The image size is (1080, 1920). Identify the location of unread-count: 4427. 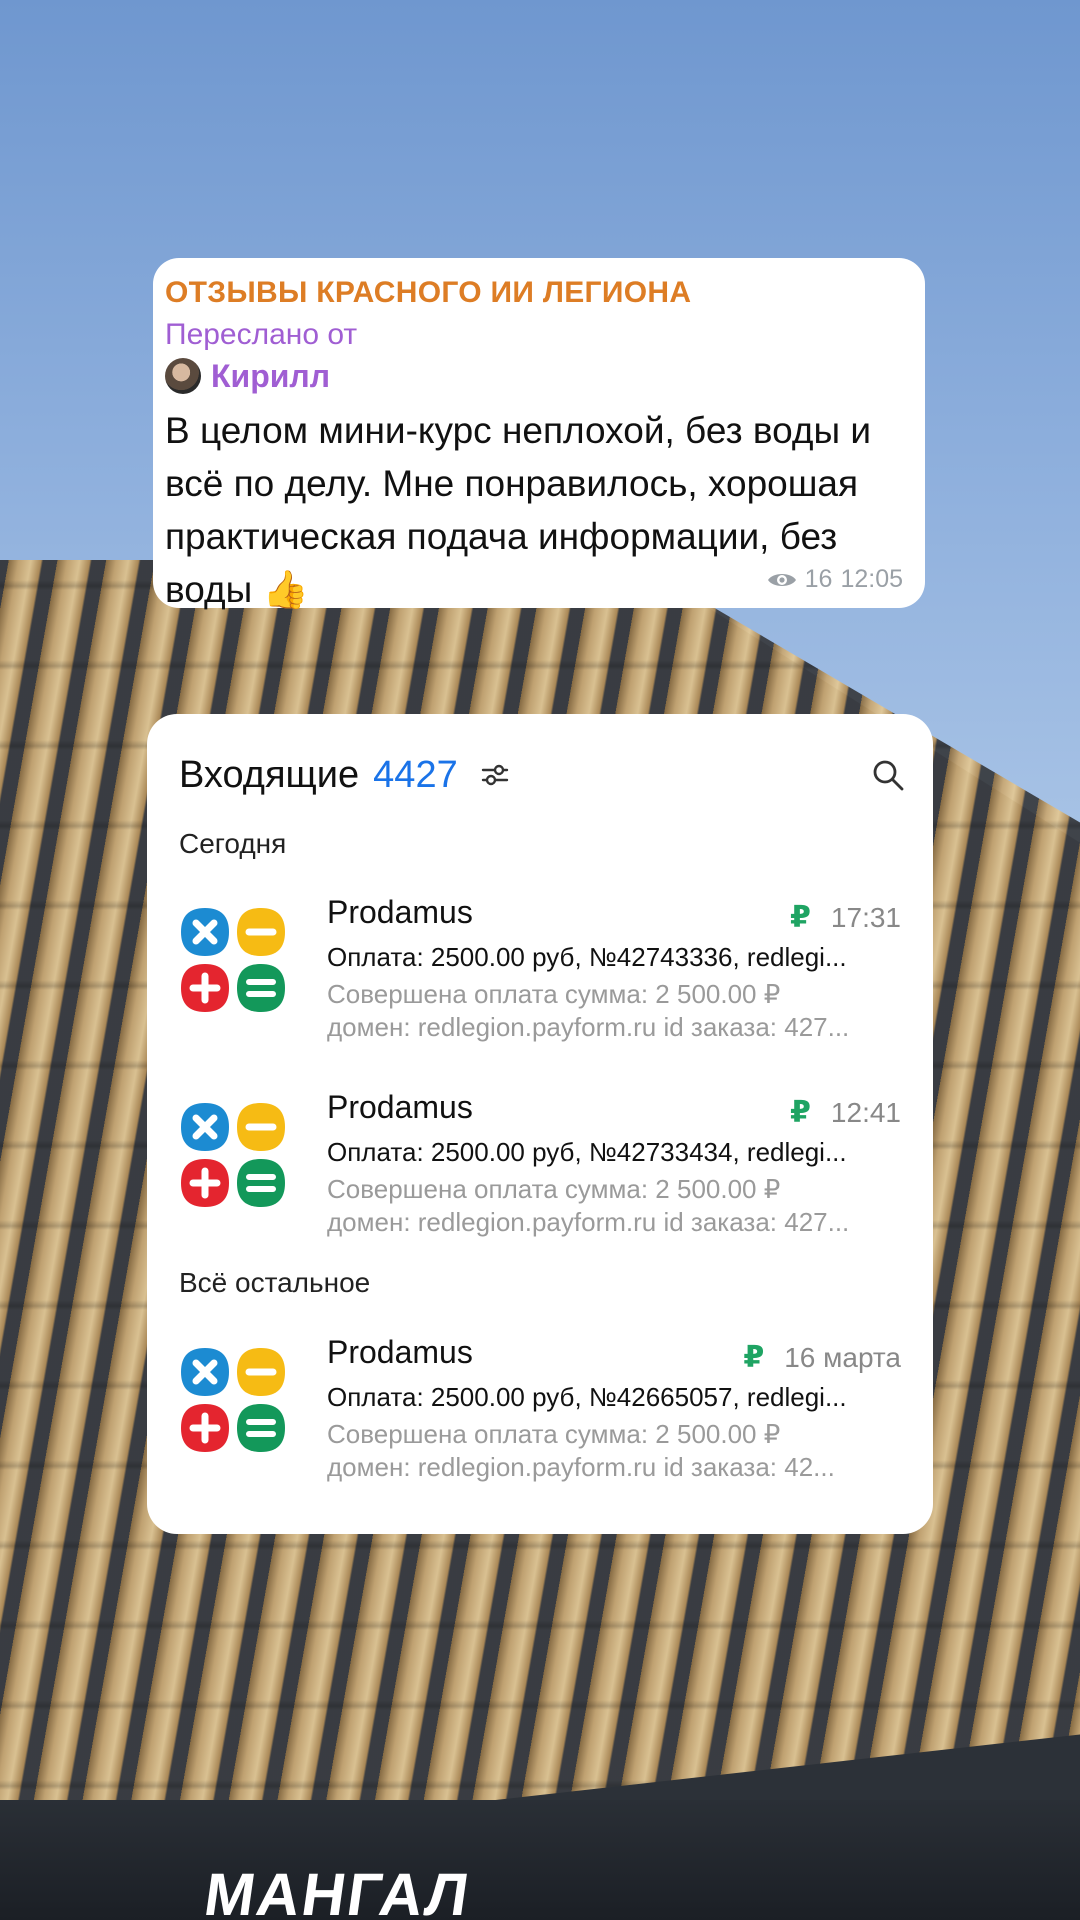
(415, 774).